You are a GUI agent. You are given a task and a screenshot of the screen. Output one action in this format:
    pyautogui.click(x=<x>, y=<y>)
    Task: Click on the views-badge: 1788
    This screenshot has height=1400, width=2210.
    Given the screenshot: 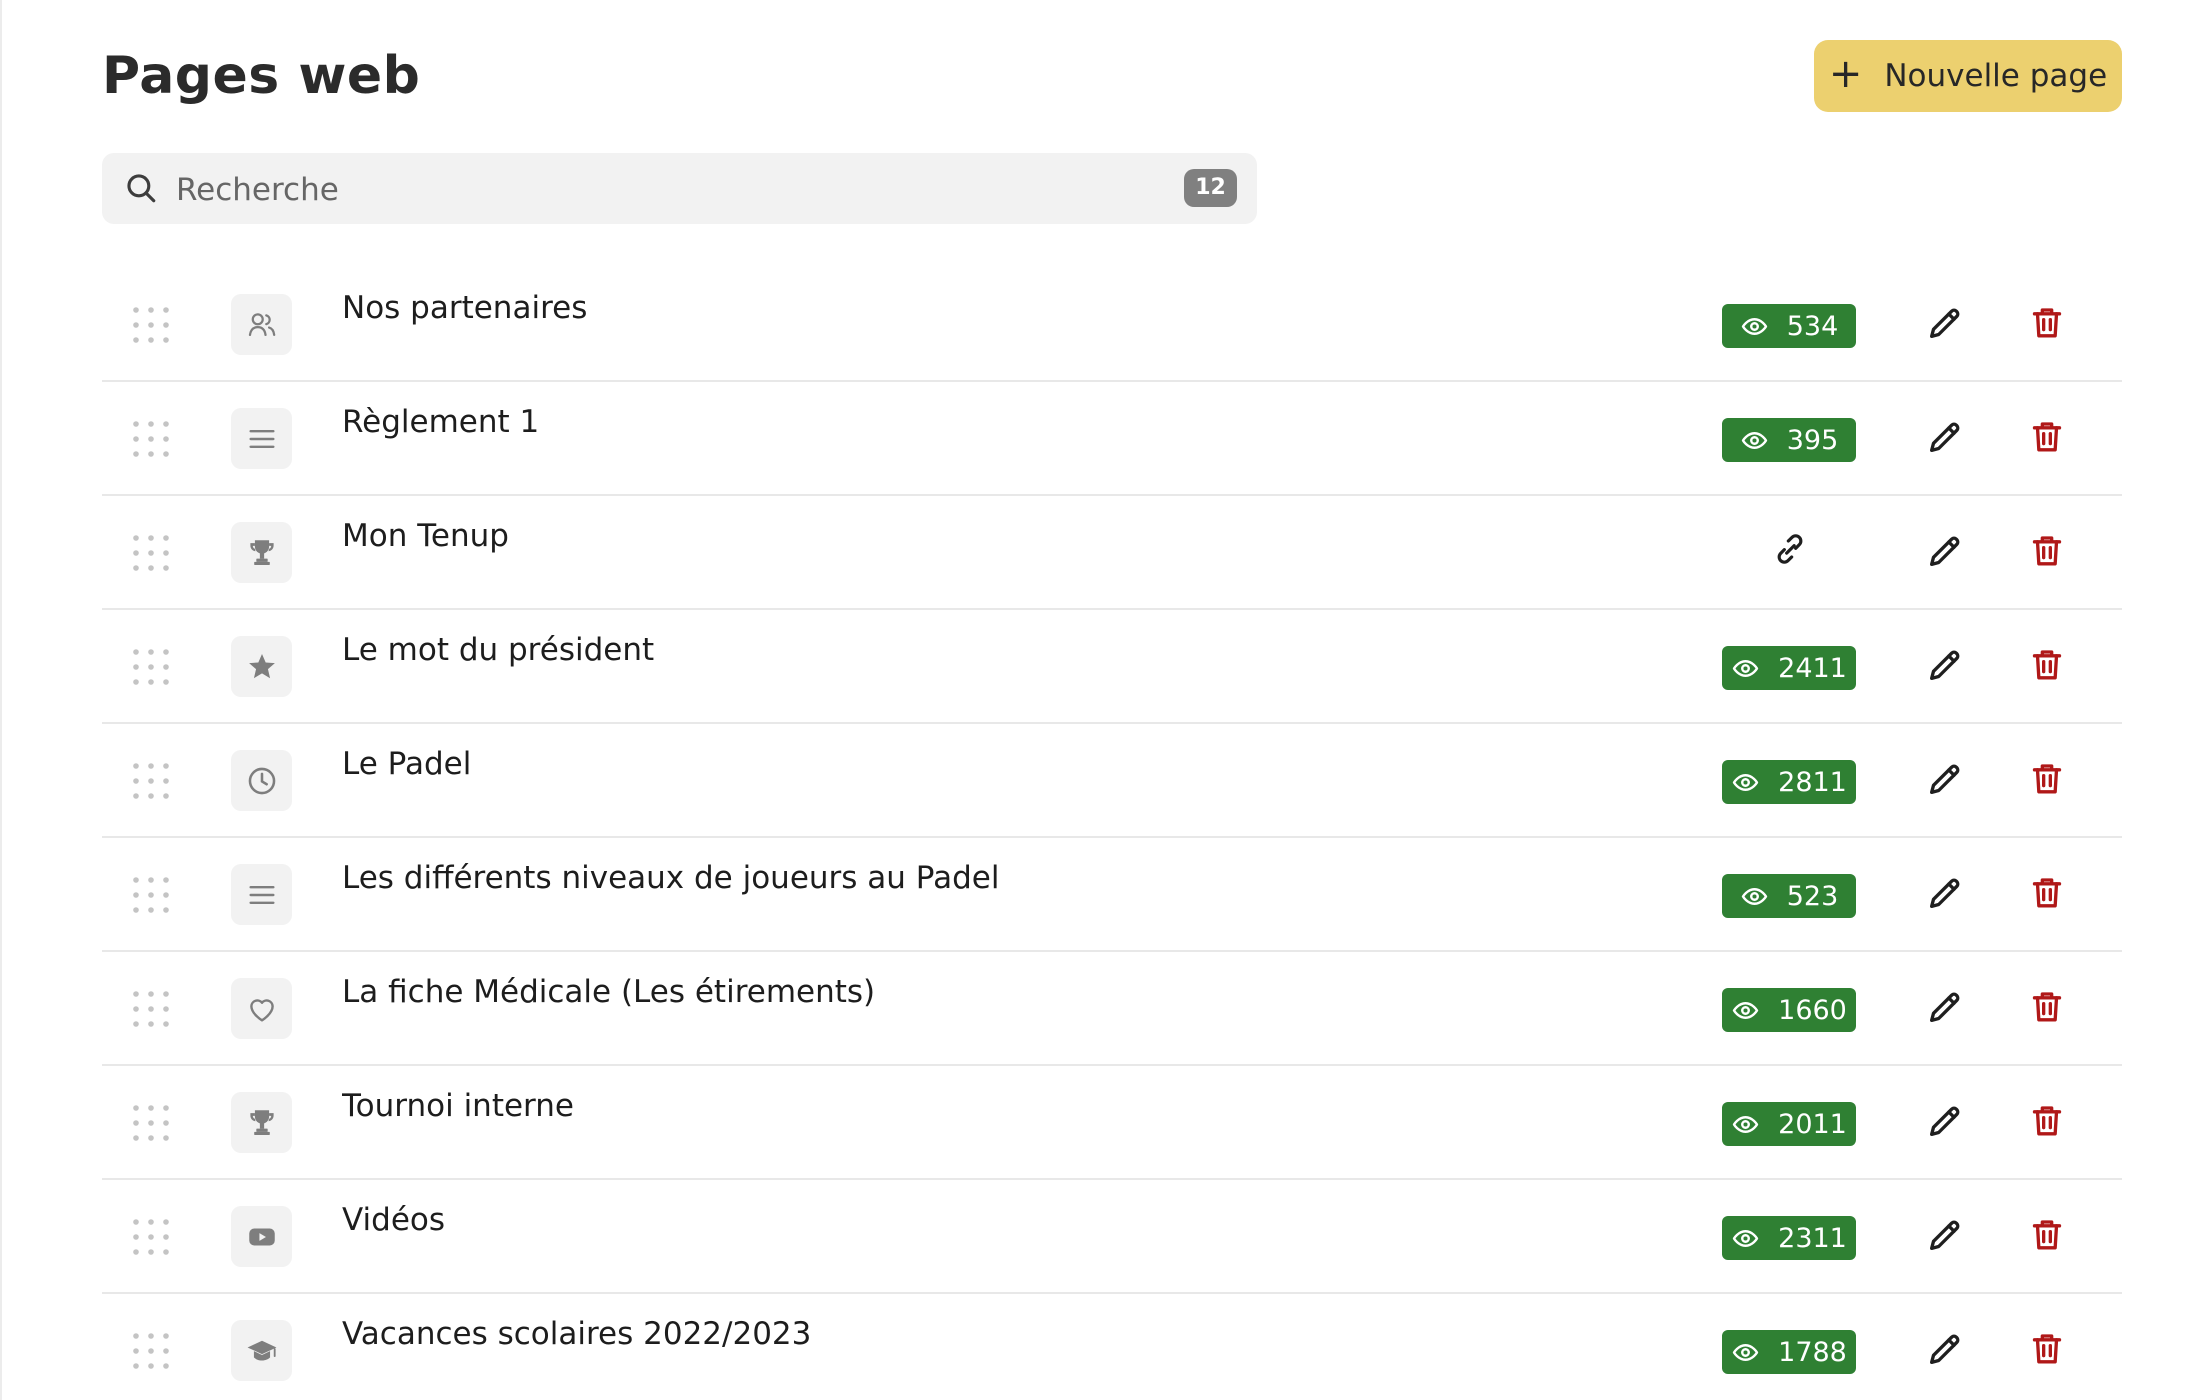 What is the action you would take?
    pyautogui.click(x=1789, y=1352)
    